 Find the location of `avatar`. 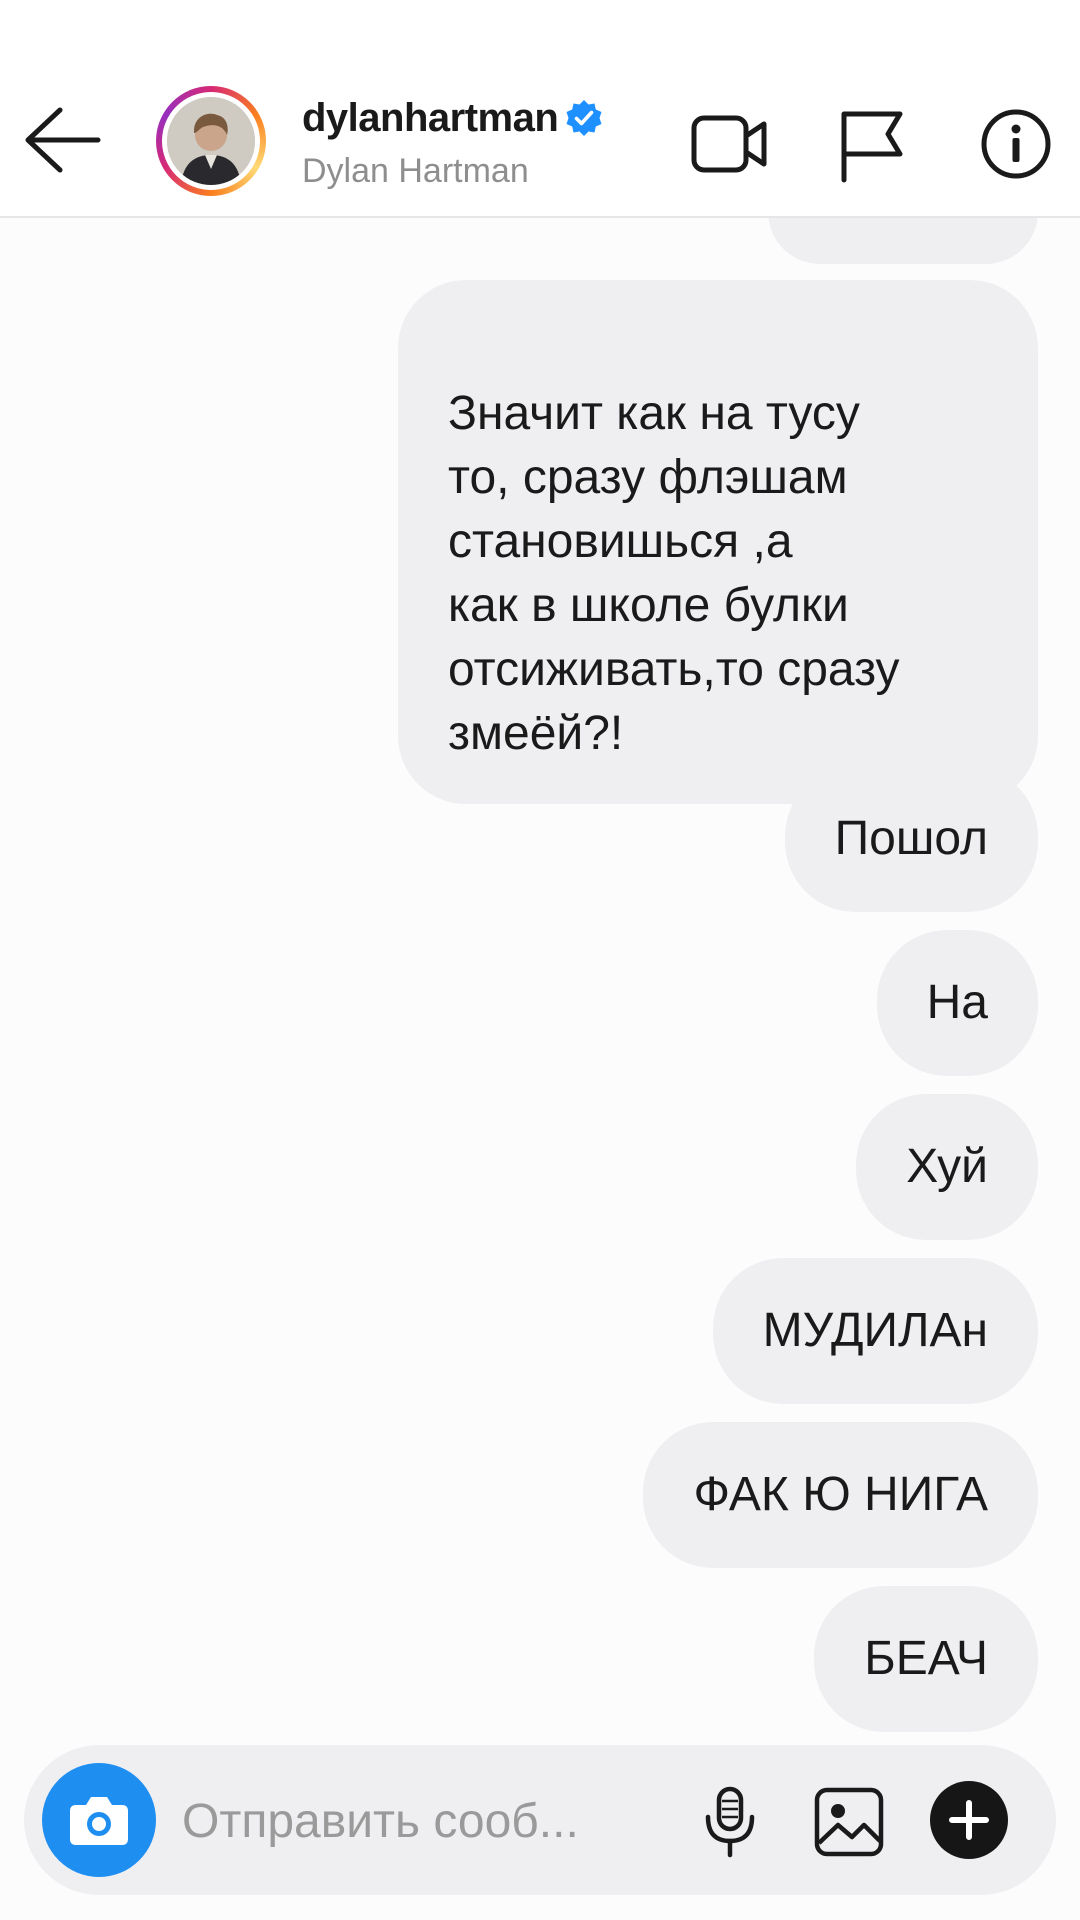

avatar is located at coordinates (211, 141).